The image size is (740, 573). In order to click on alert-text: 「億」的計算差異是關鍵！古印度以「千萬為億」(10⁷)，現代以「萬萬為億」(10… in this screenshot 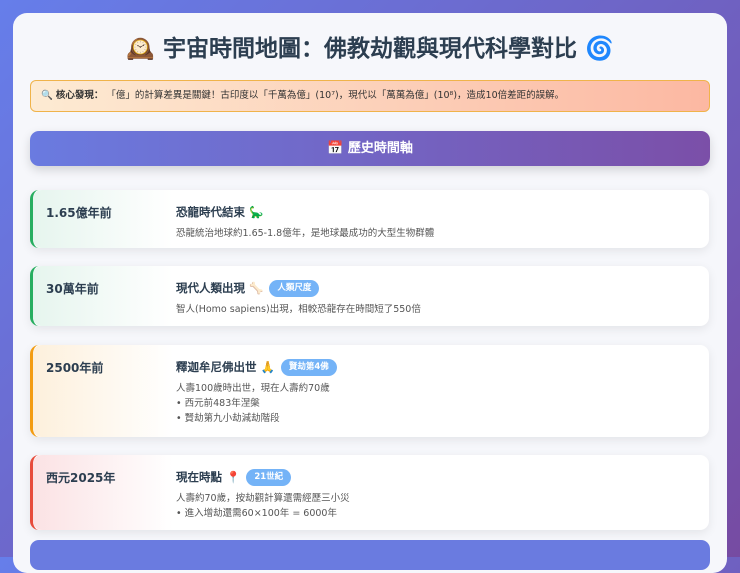, I will do `click(335, 95)`.